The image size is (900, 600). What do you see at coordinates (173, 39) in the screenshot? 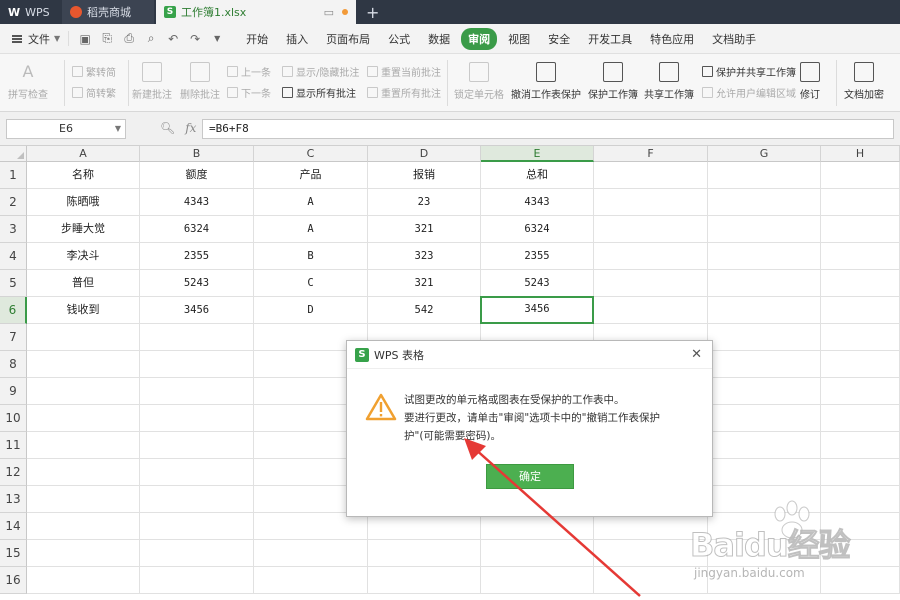
I see `undo-icon: ↶` at bounding box center [173, 39].